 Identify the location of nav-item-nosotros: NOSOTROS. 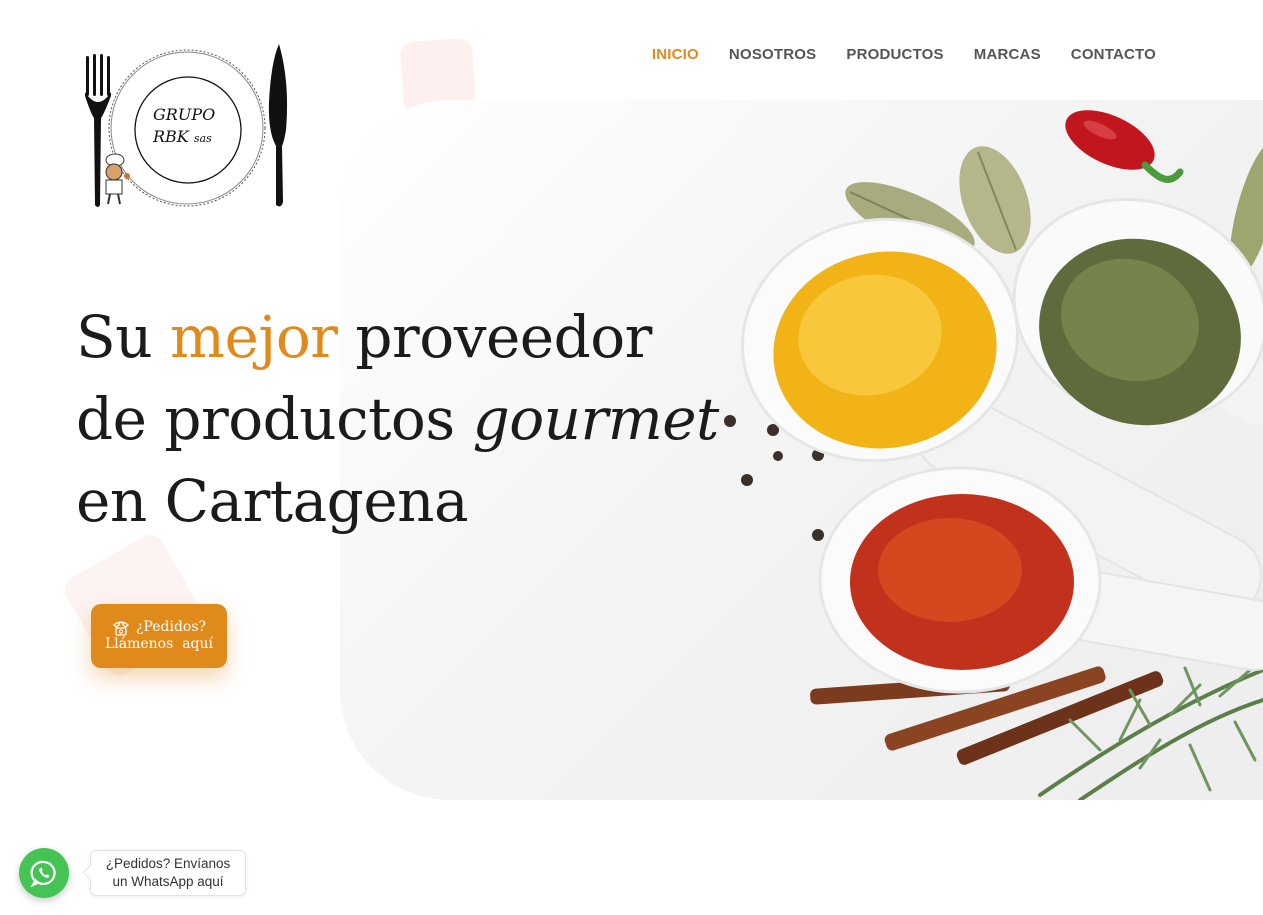
(772, 54).